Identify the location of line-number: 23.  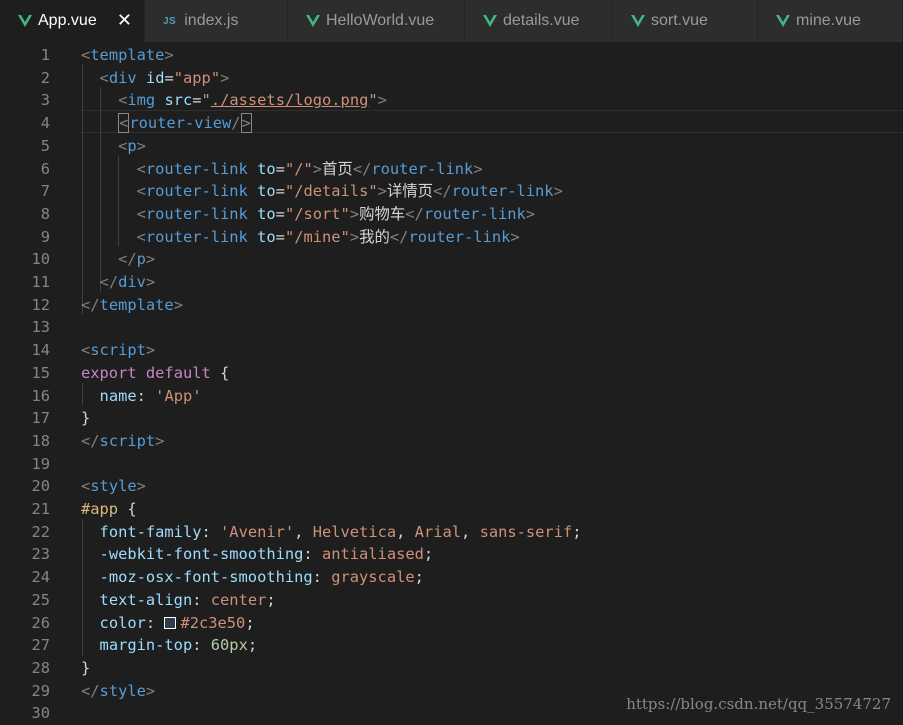
(40, 554).